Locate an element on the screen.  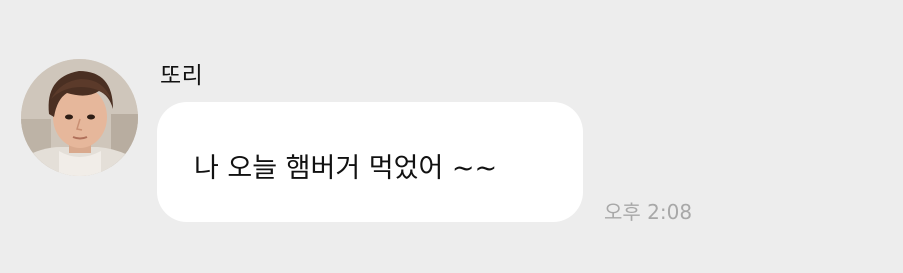
message-text: 나 오늘 햄버거 먹었어 ~~ is located at coordinates (346, 168).